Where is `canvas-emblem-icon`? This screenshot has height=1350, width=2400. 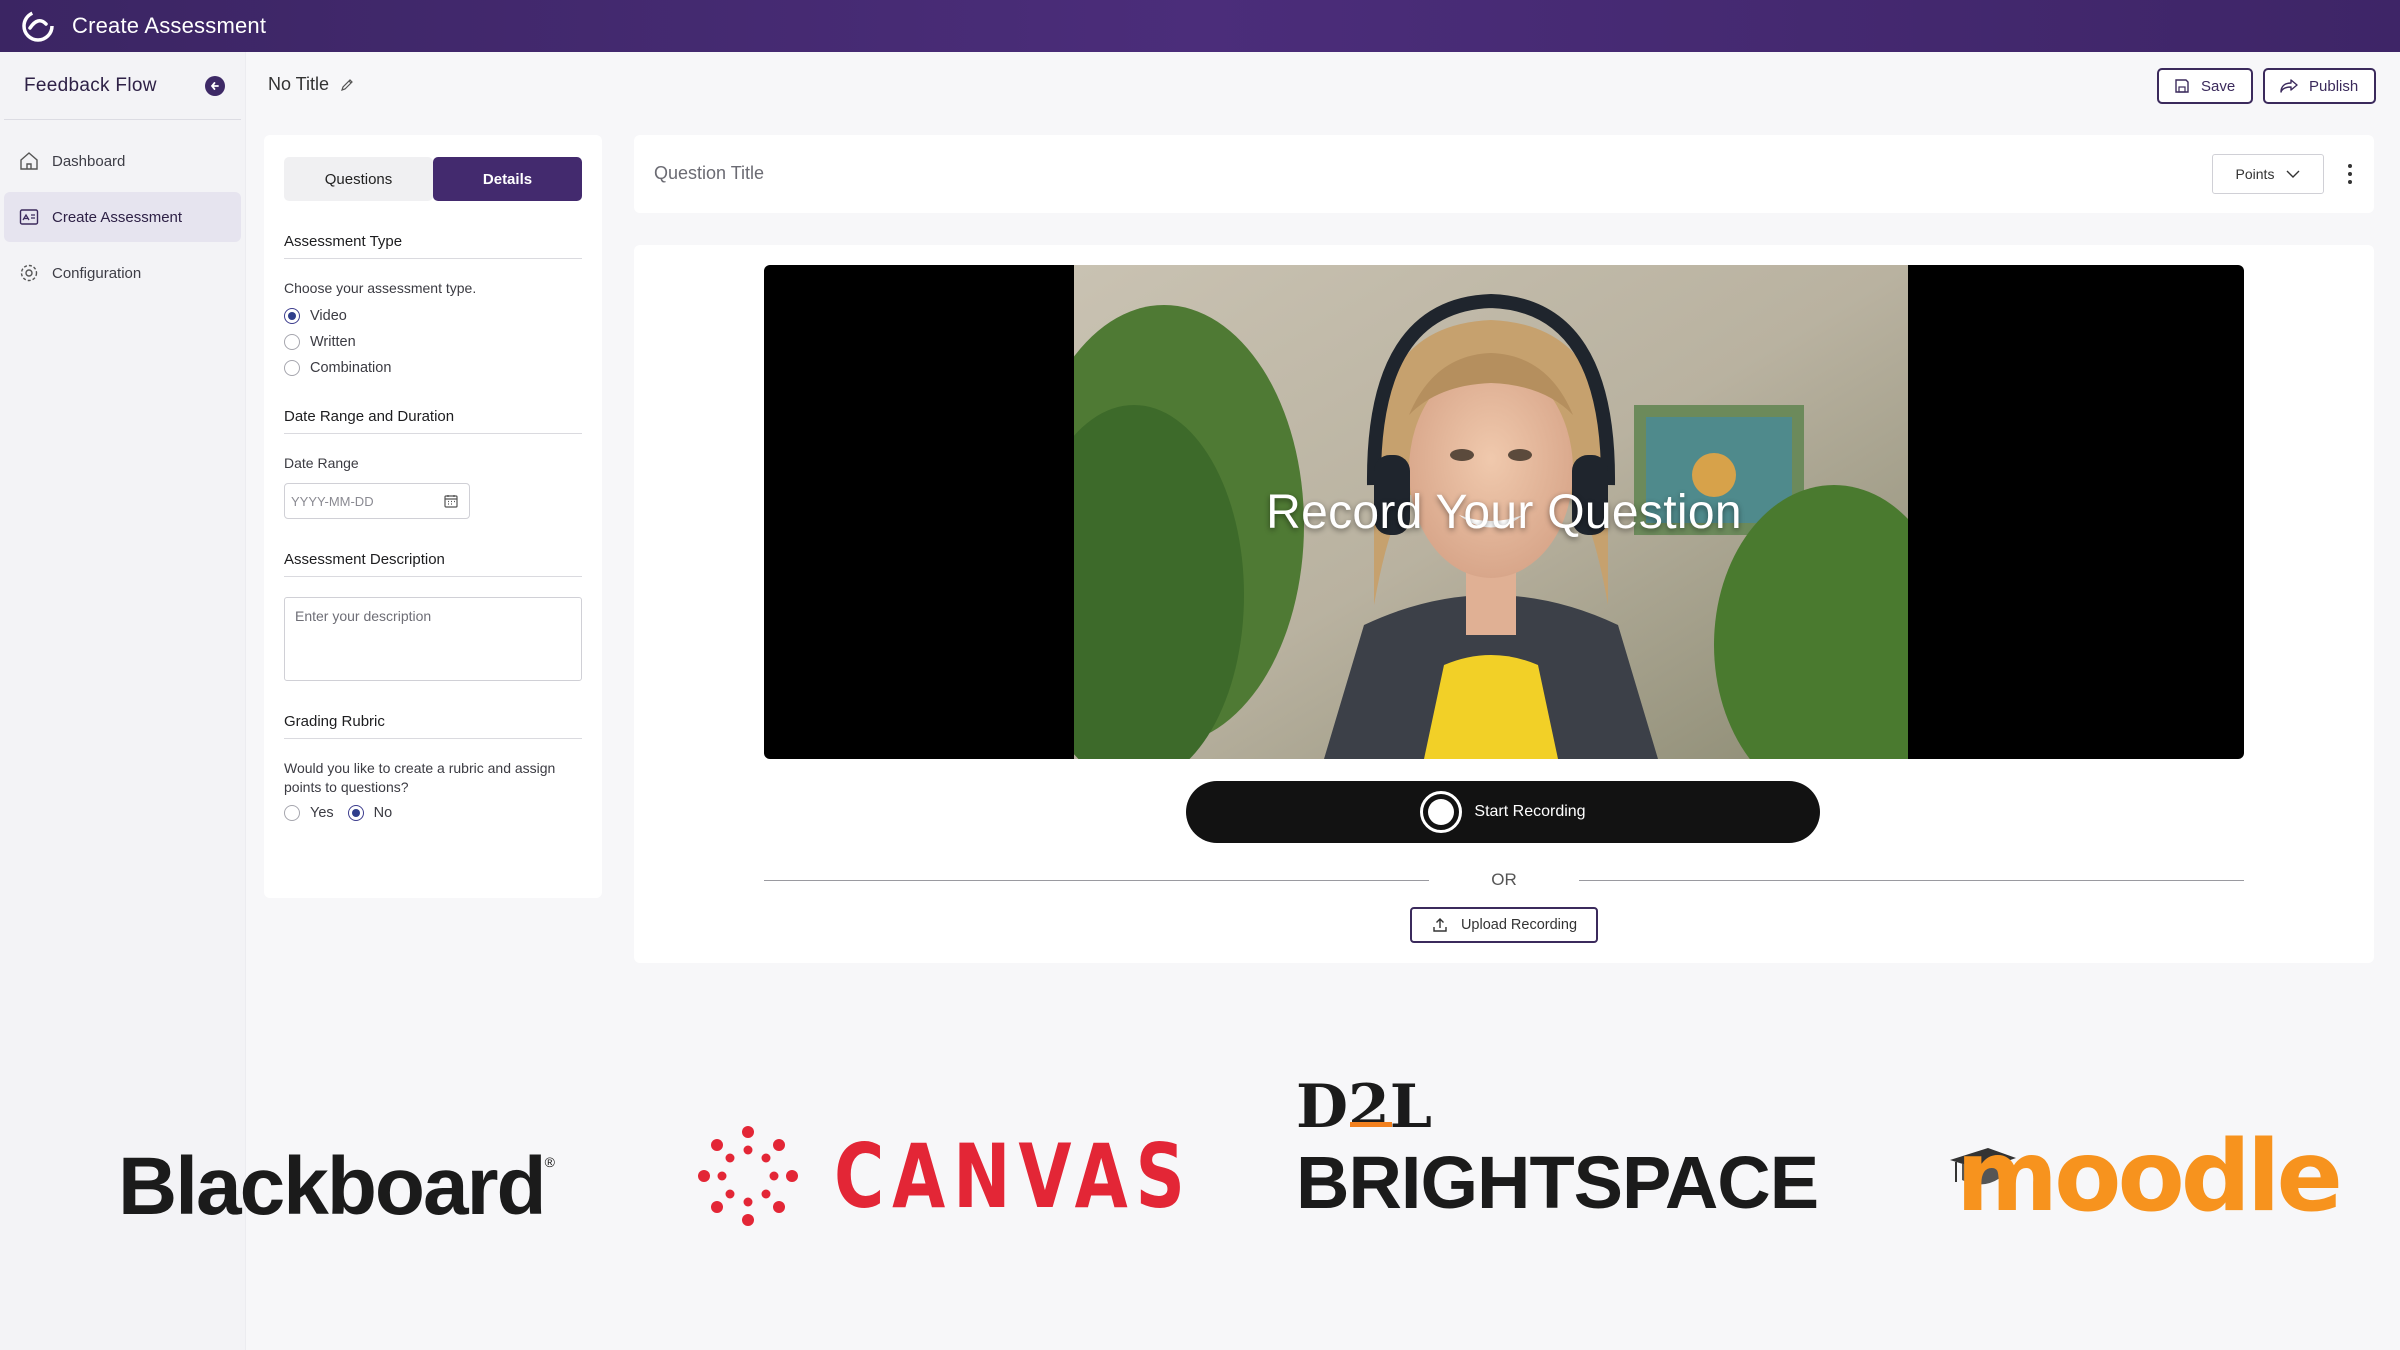 canvas-emblem-icon is located at coordinates (748, 1176).